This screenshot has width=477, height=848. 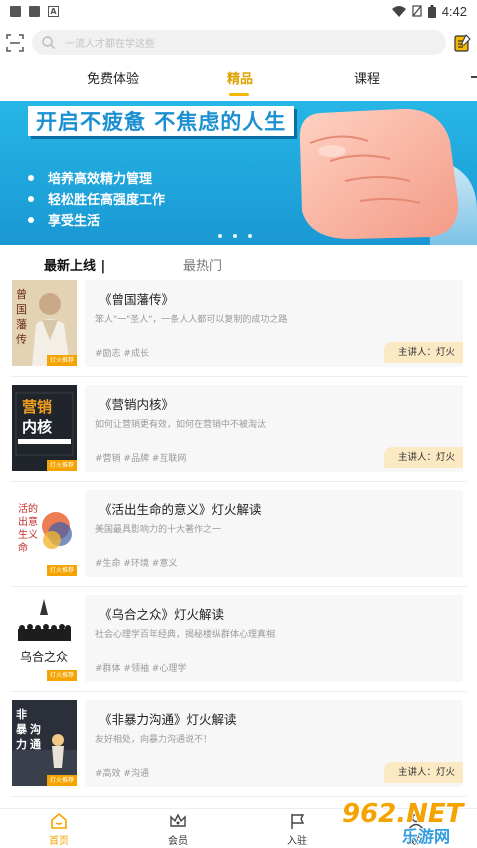 What do you see at coordinates (454, 11) in the screenshot?
I see `clock: 4:42` at bounding box center [454, 11].